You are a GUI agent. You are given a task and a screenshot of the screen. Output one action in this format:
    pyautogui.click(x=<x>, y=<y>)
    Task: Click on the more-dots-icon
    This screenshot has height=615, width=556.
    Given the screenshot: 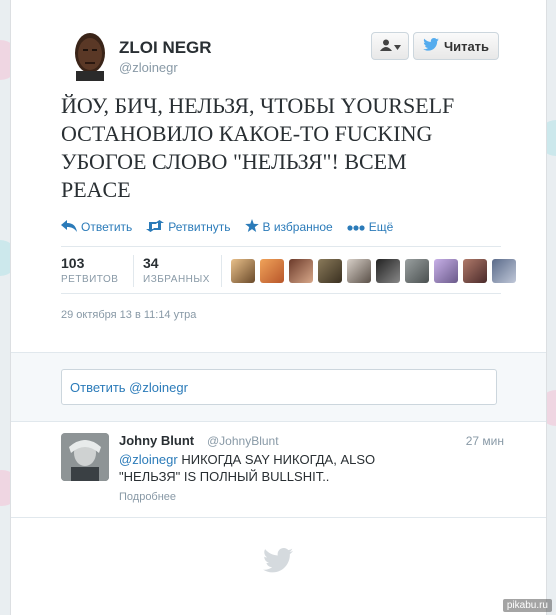 What is the action you would take?
    pyautogui.click(x=356, y=227)
    